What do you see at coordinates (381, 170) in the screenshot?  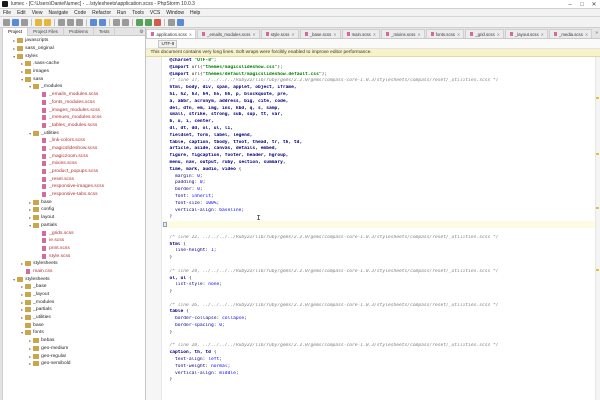 I see `code-line: time, mark, audio, video {` at bounding box center [381, 170].